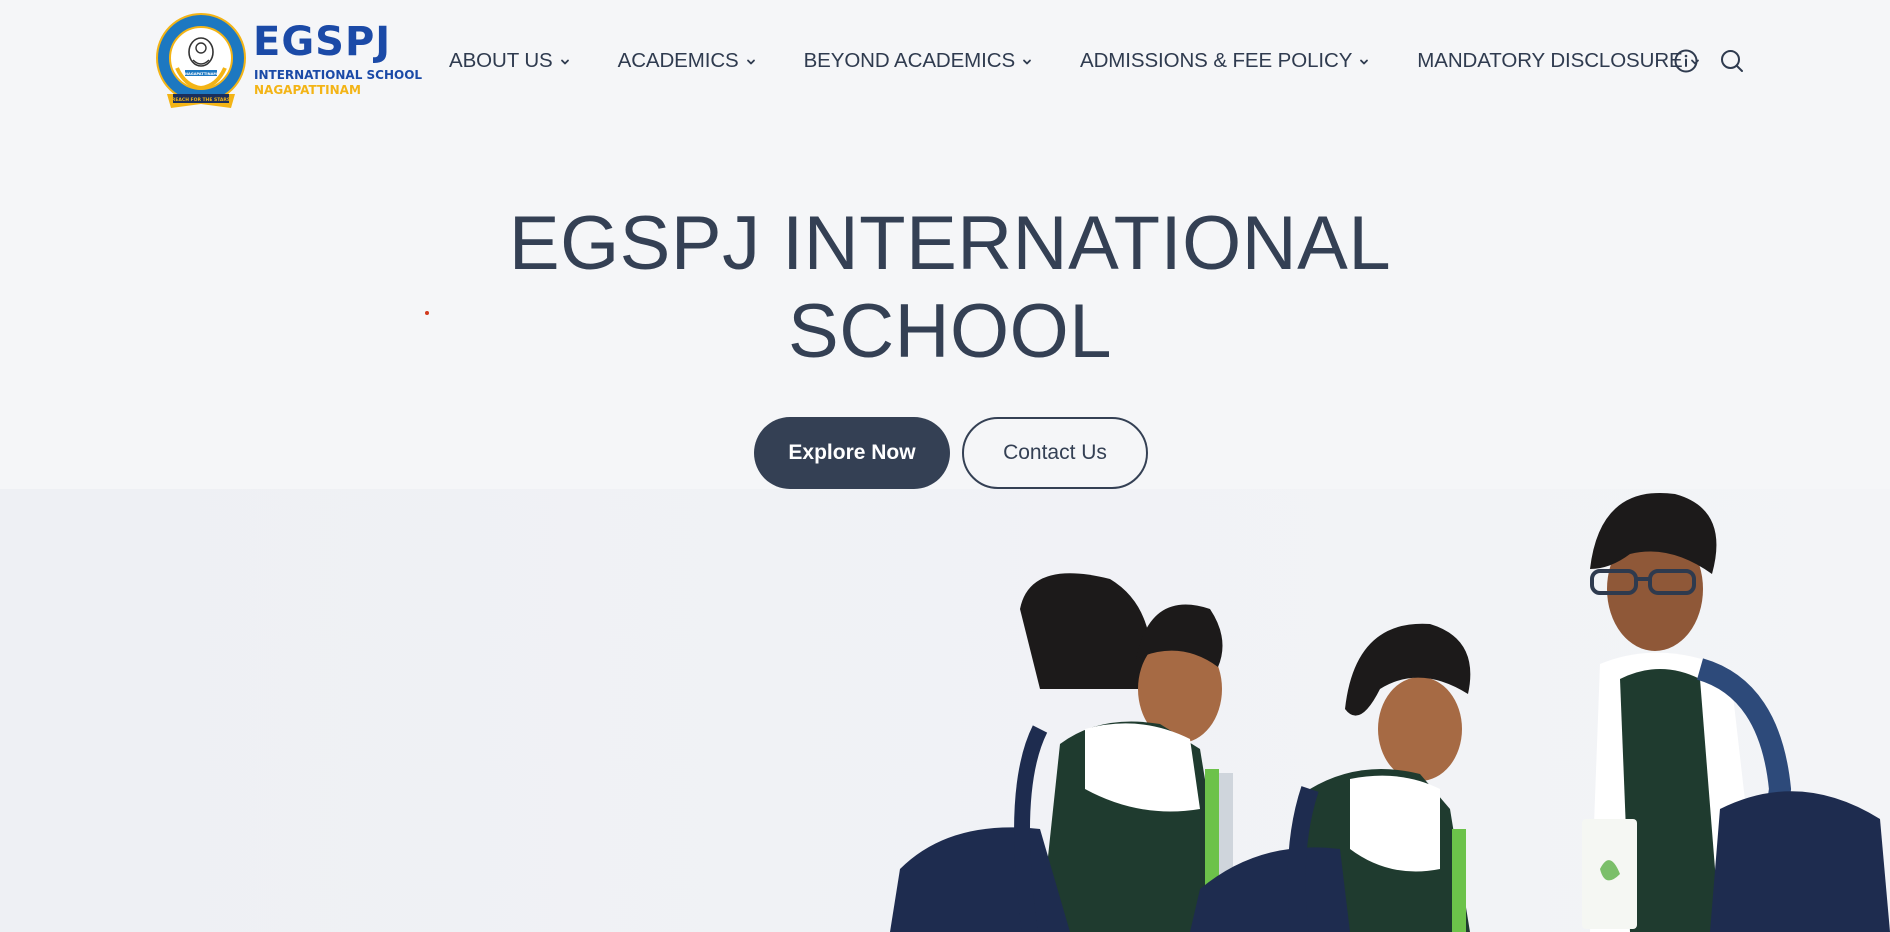 Image resolution: width=1890 pixels, height=932 pixels. Describe the element at coordinates (852, 453) in the screenshot. I see `explore-now-button: Explore Now` at that location.